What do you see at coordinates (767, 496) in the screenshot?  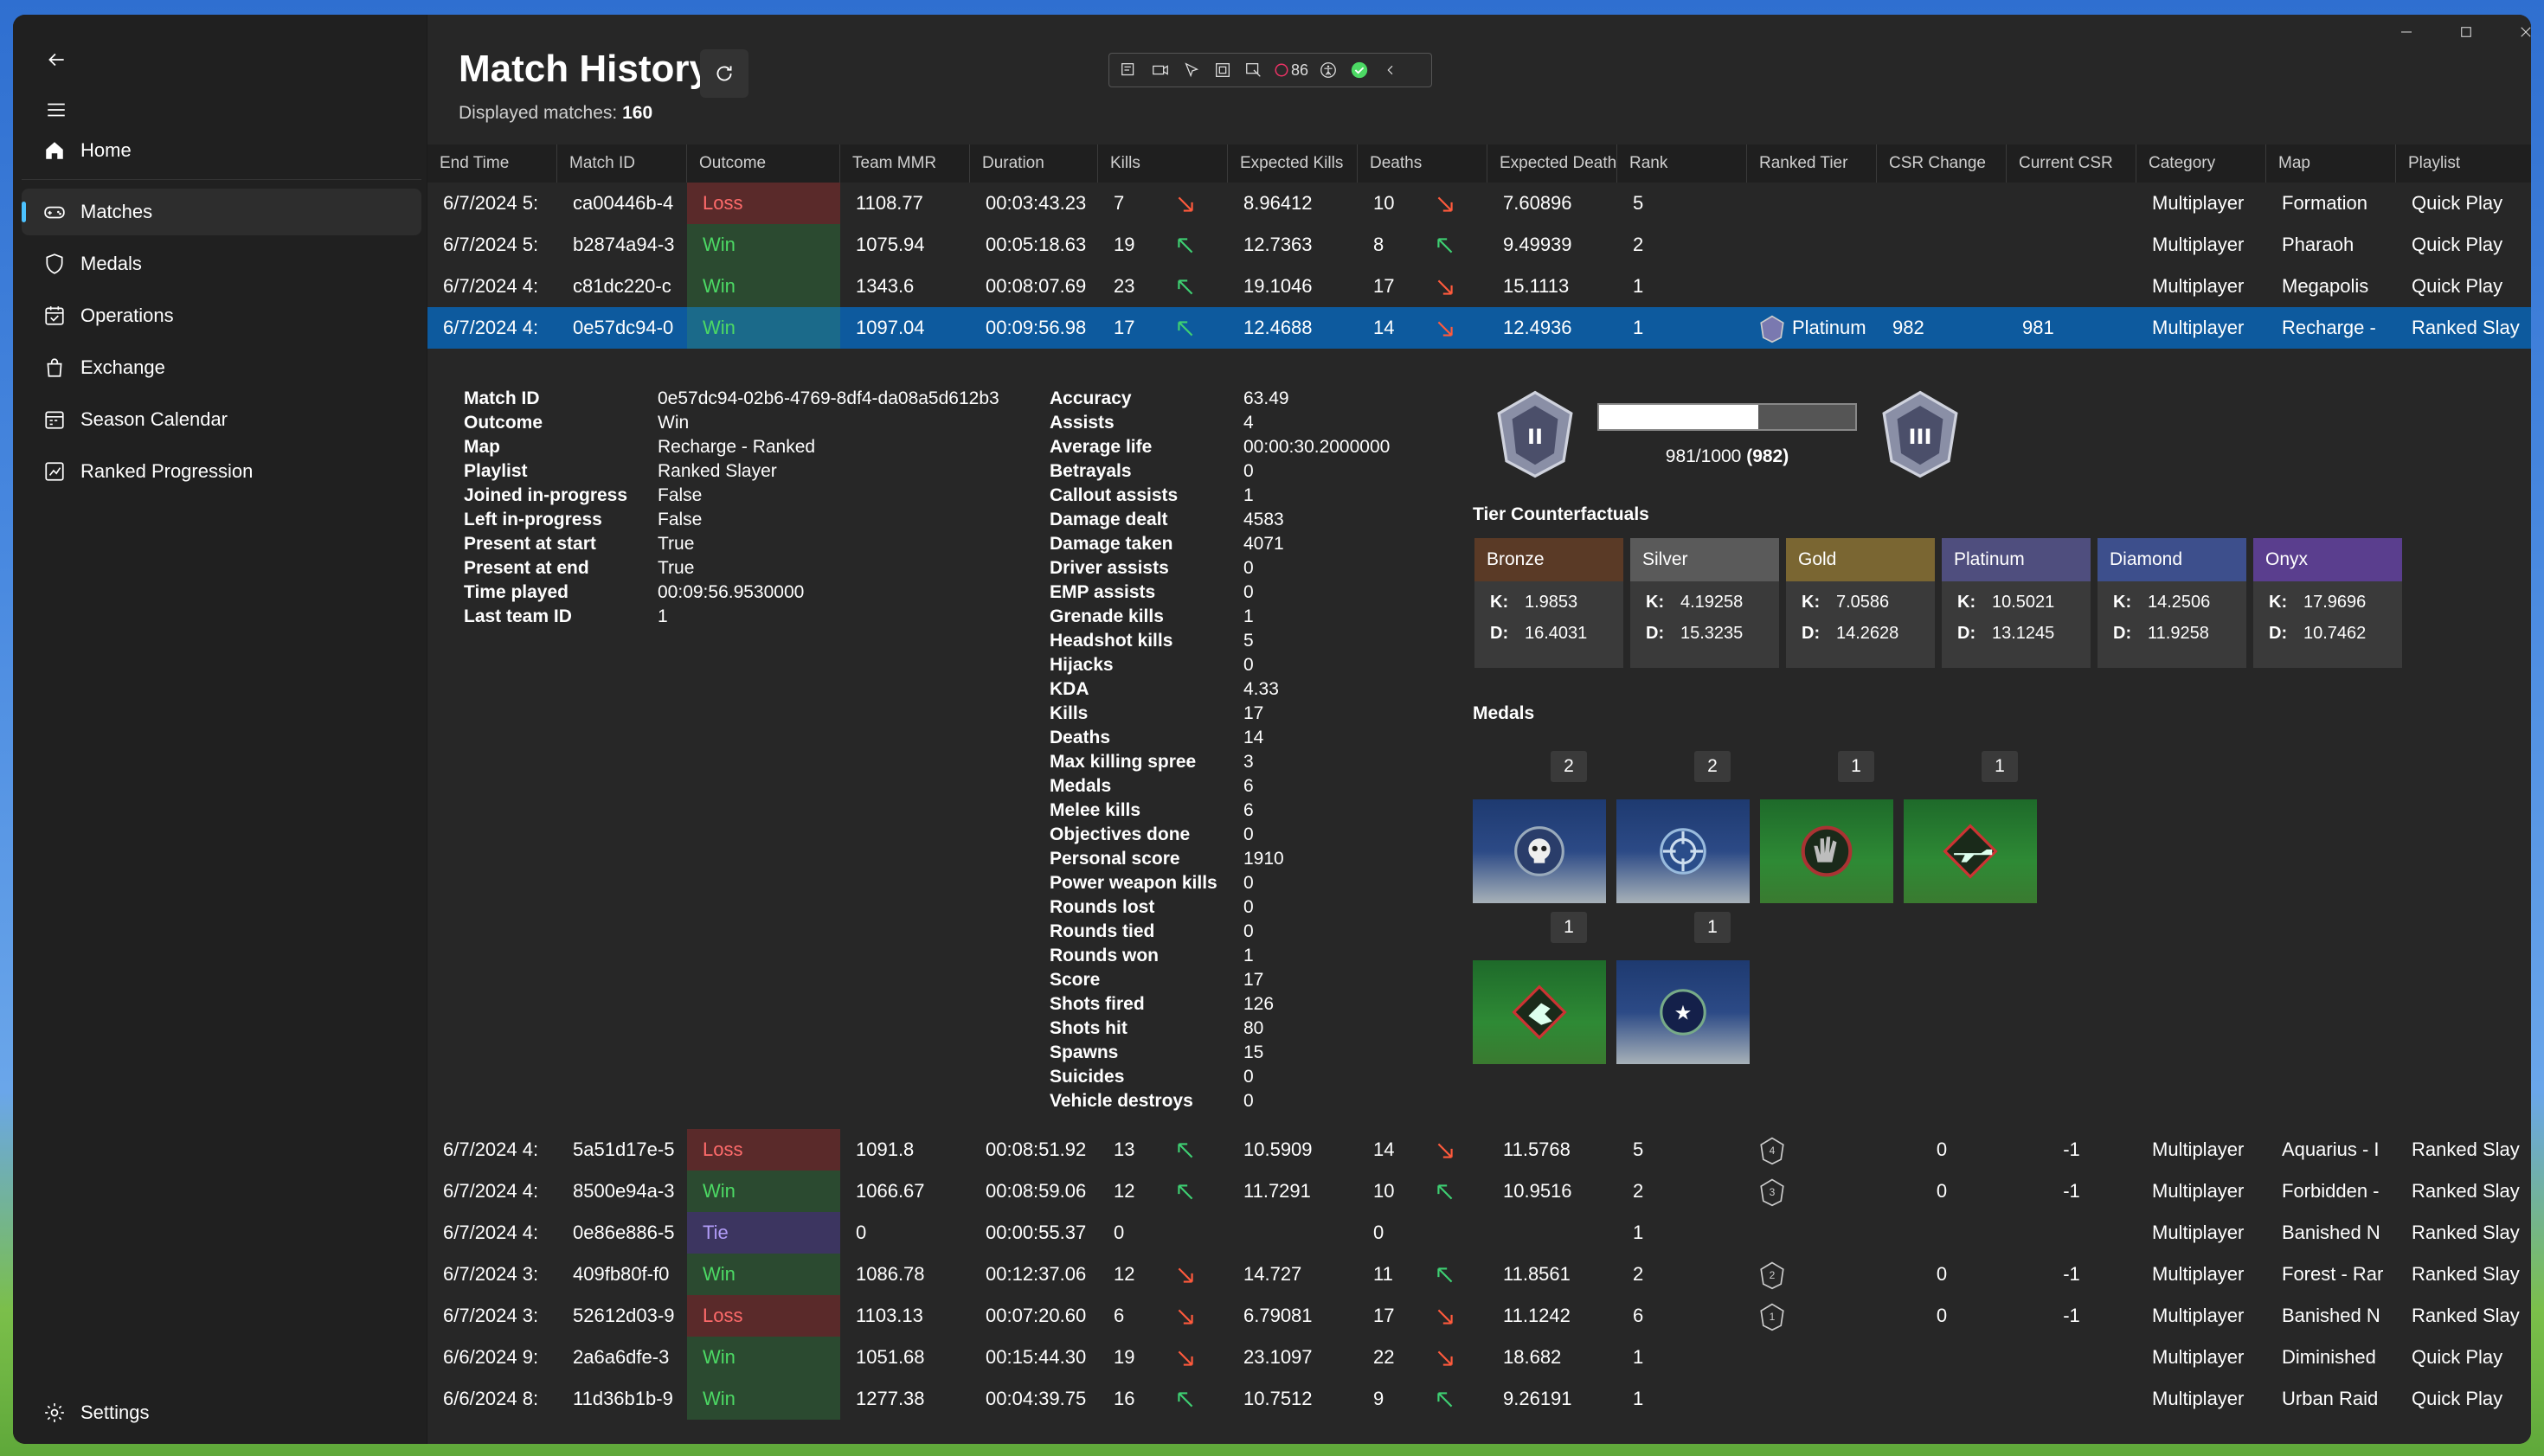 I see `detail-row: Joined in-progress False` at bounding box center [767, 496].